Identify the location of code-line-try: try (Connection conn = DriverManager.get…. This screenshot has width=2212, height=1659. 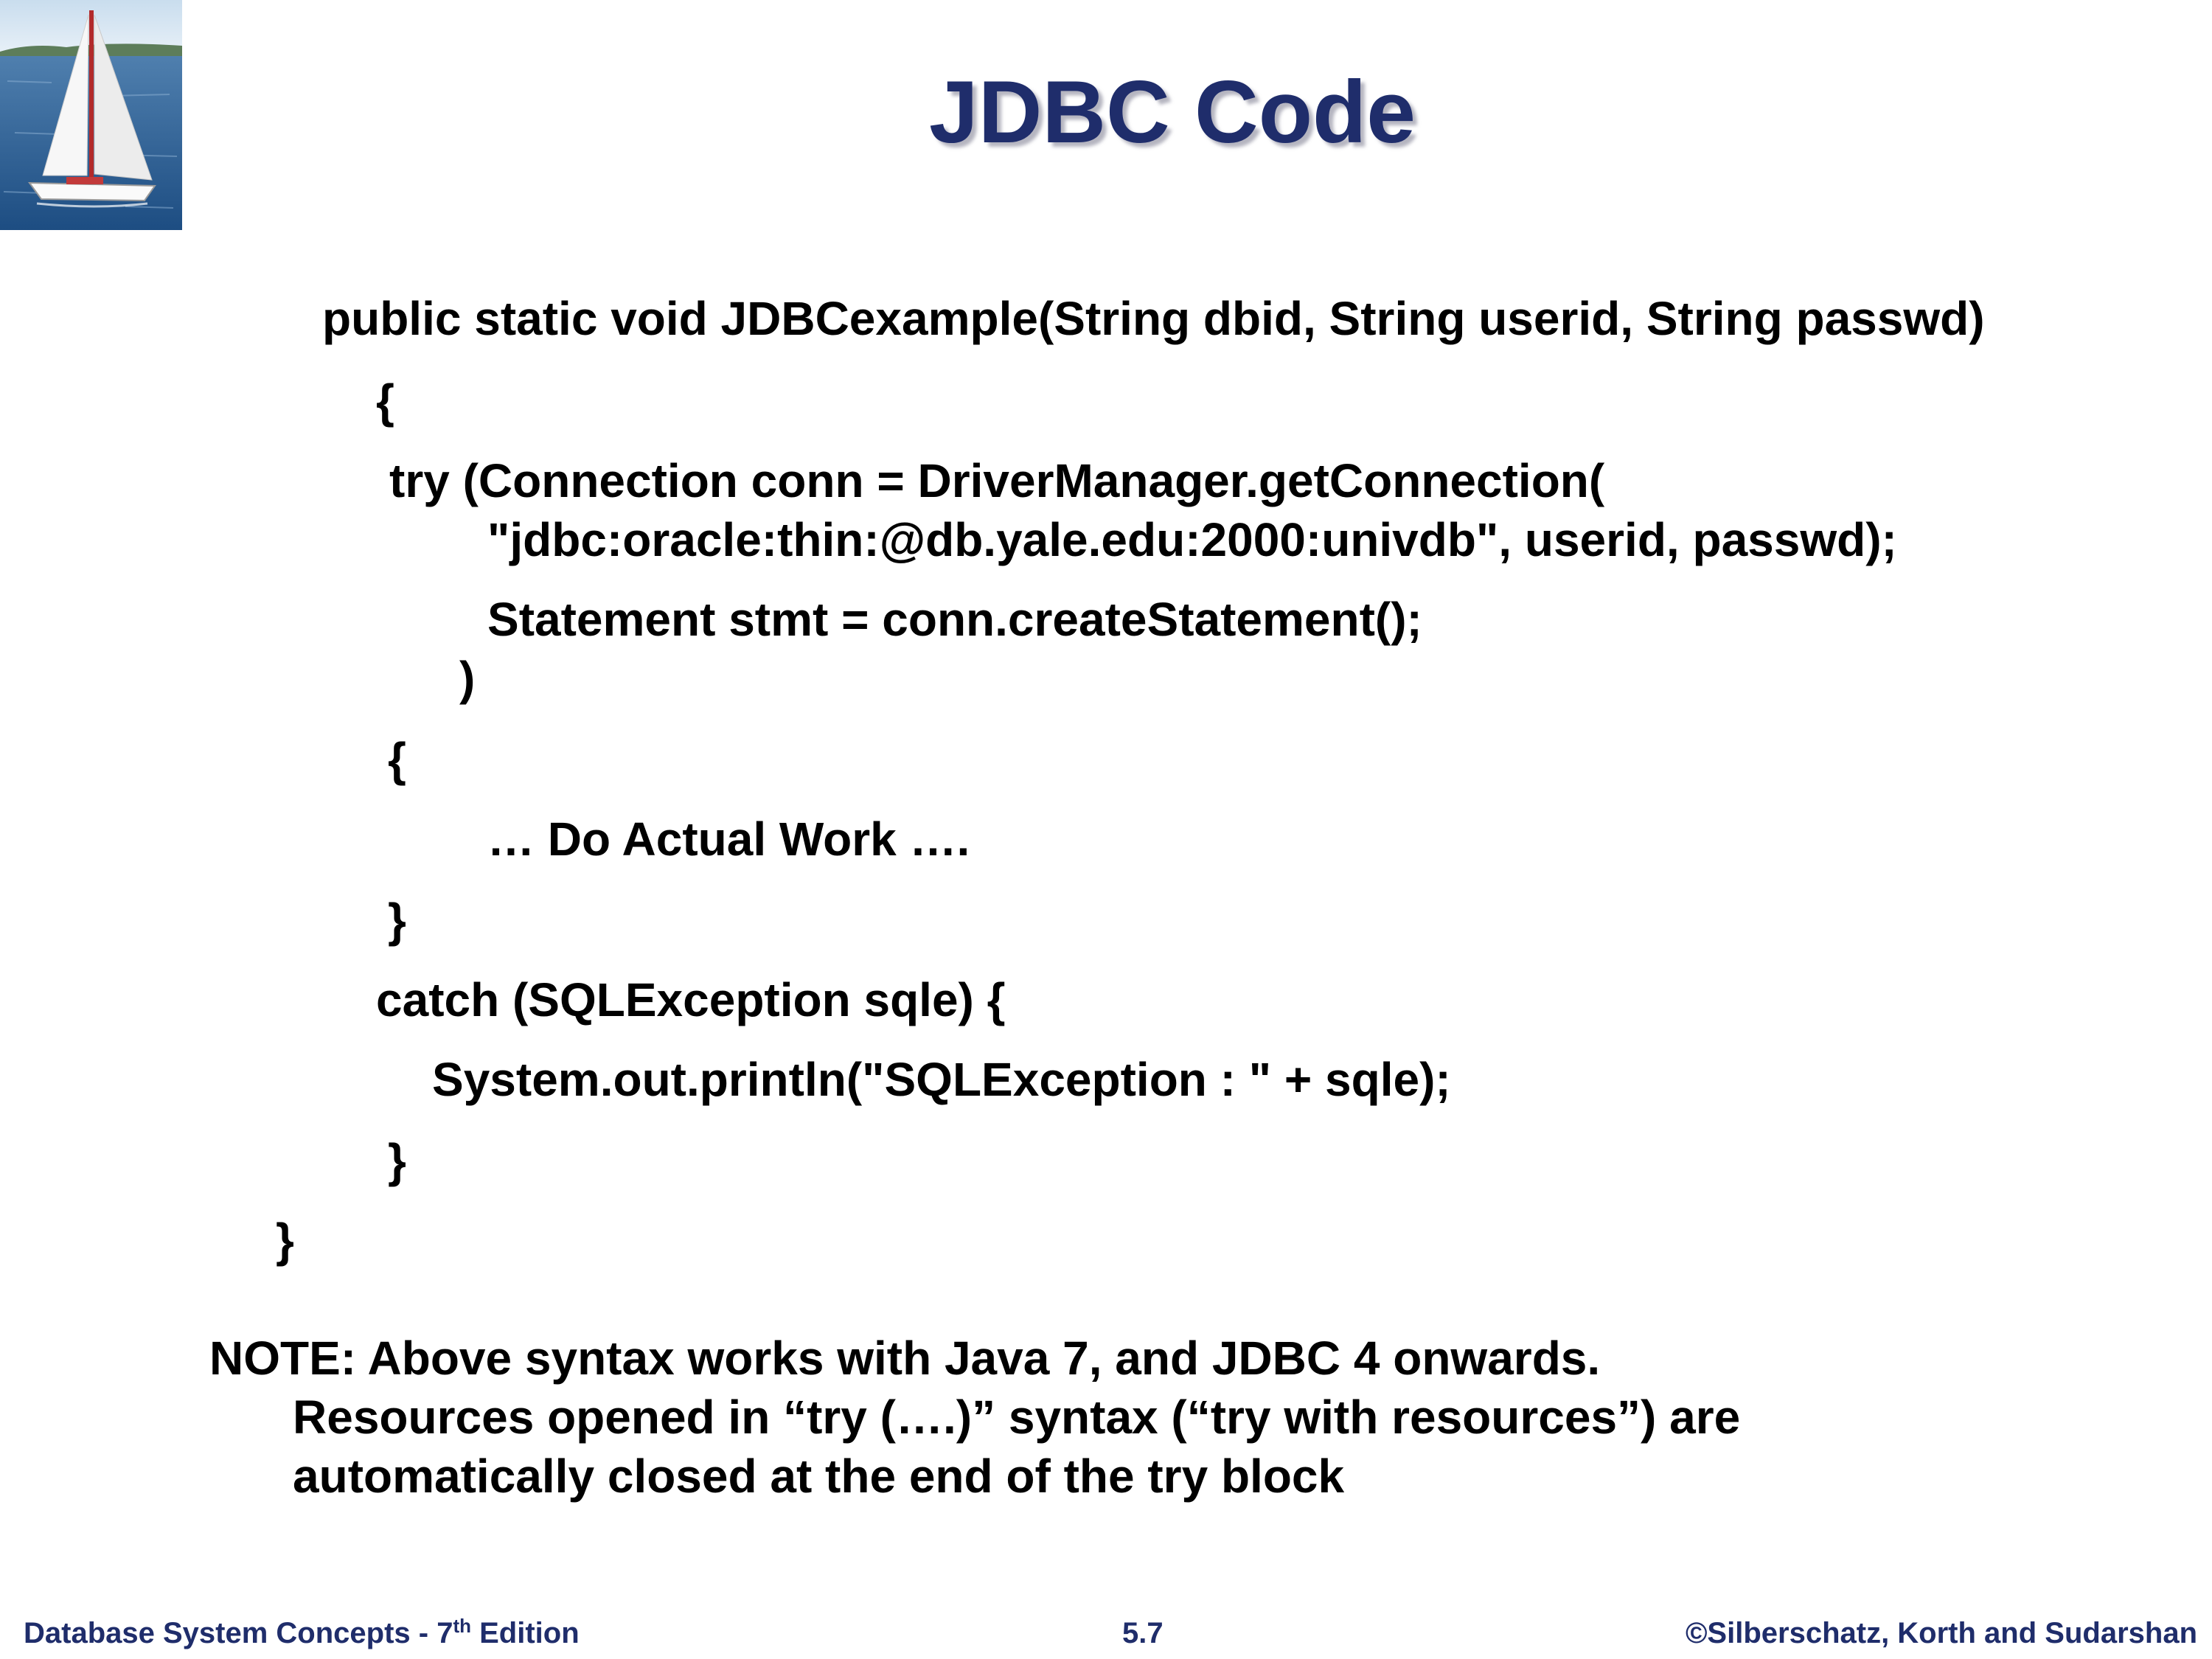
(997, 480).